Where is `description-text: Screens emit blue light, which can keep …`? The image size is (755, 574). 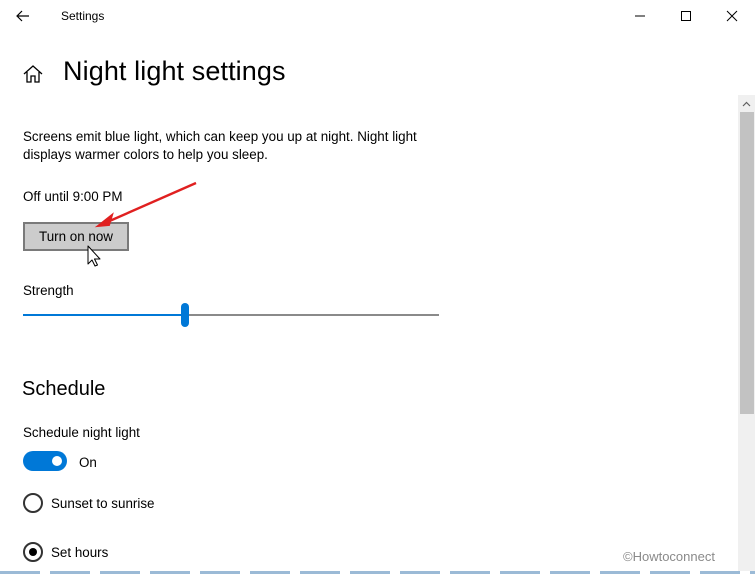 description-text: Screens emit blue light, which can keep … is located at coordinates (220, 145).